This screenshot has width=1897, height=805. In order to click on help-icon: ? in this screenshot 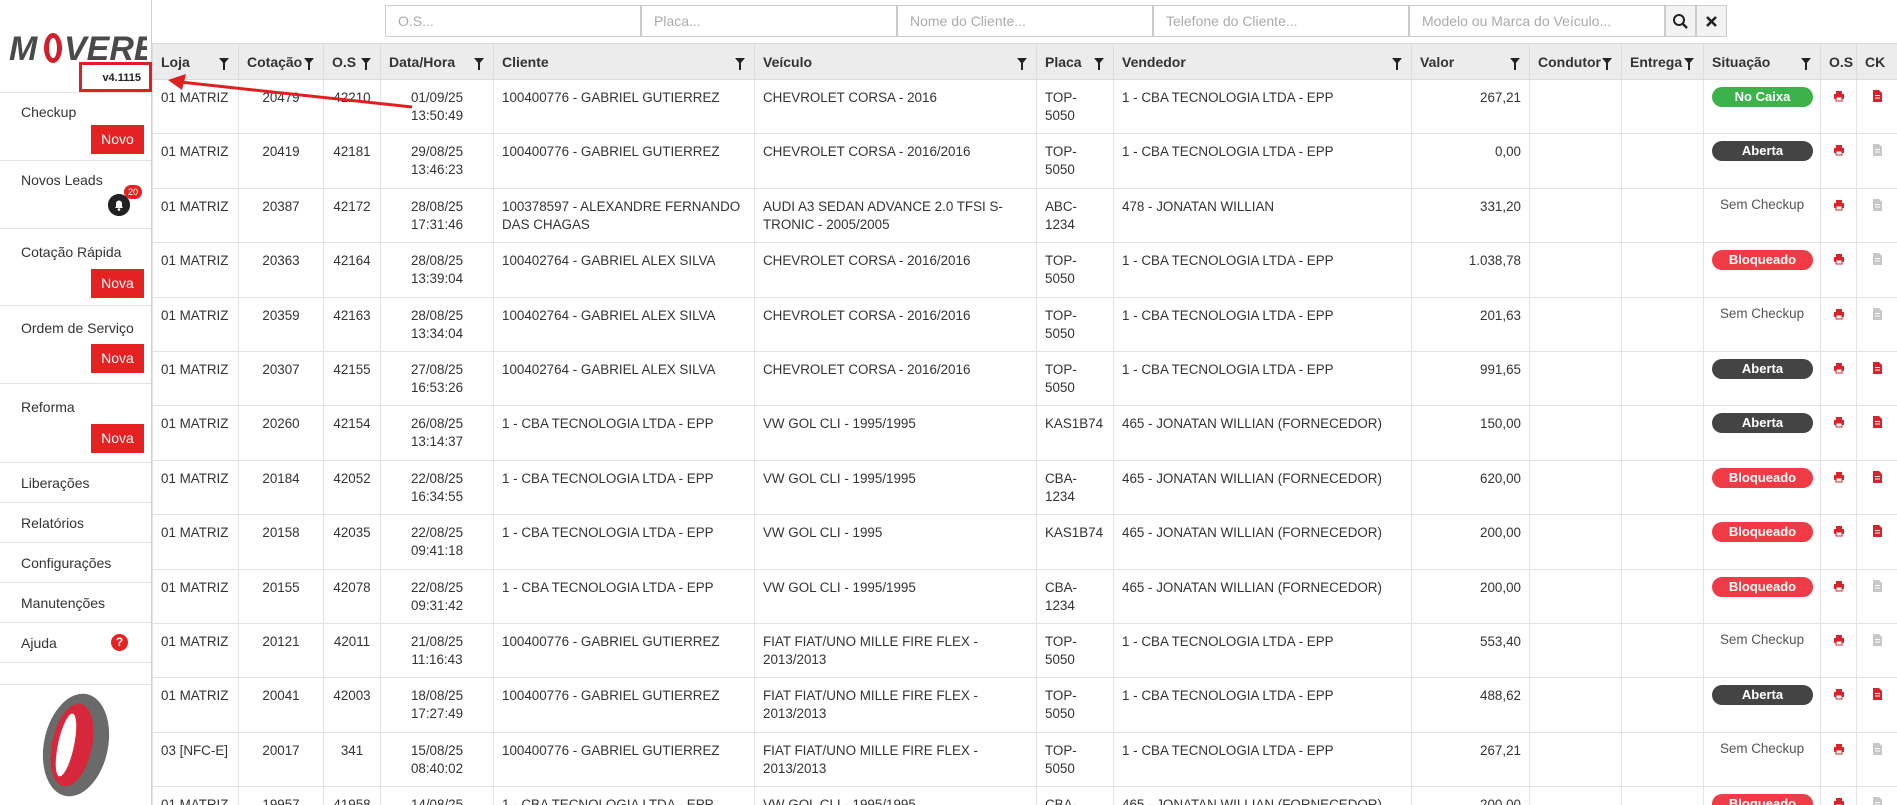, I will do `click(119, 642)`.